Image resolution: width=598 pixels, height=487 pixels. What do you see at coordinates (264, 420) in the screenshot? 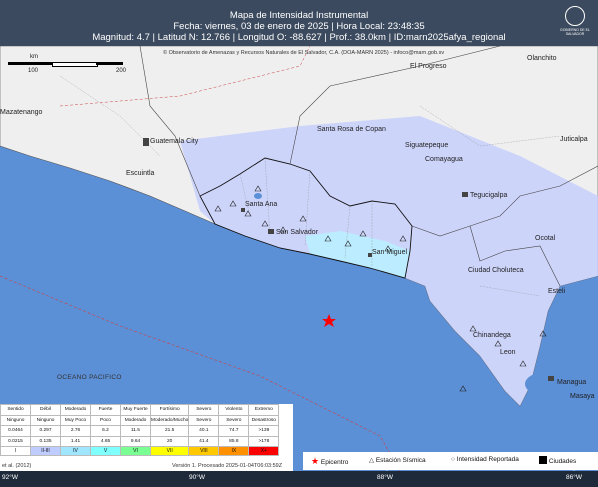
I see `damage-cell: Desastroso` at bounding box center [264, 420].